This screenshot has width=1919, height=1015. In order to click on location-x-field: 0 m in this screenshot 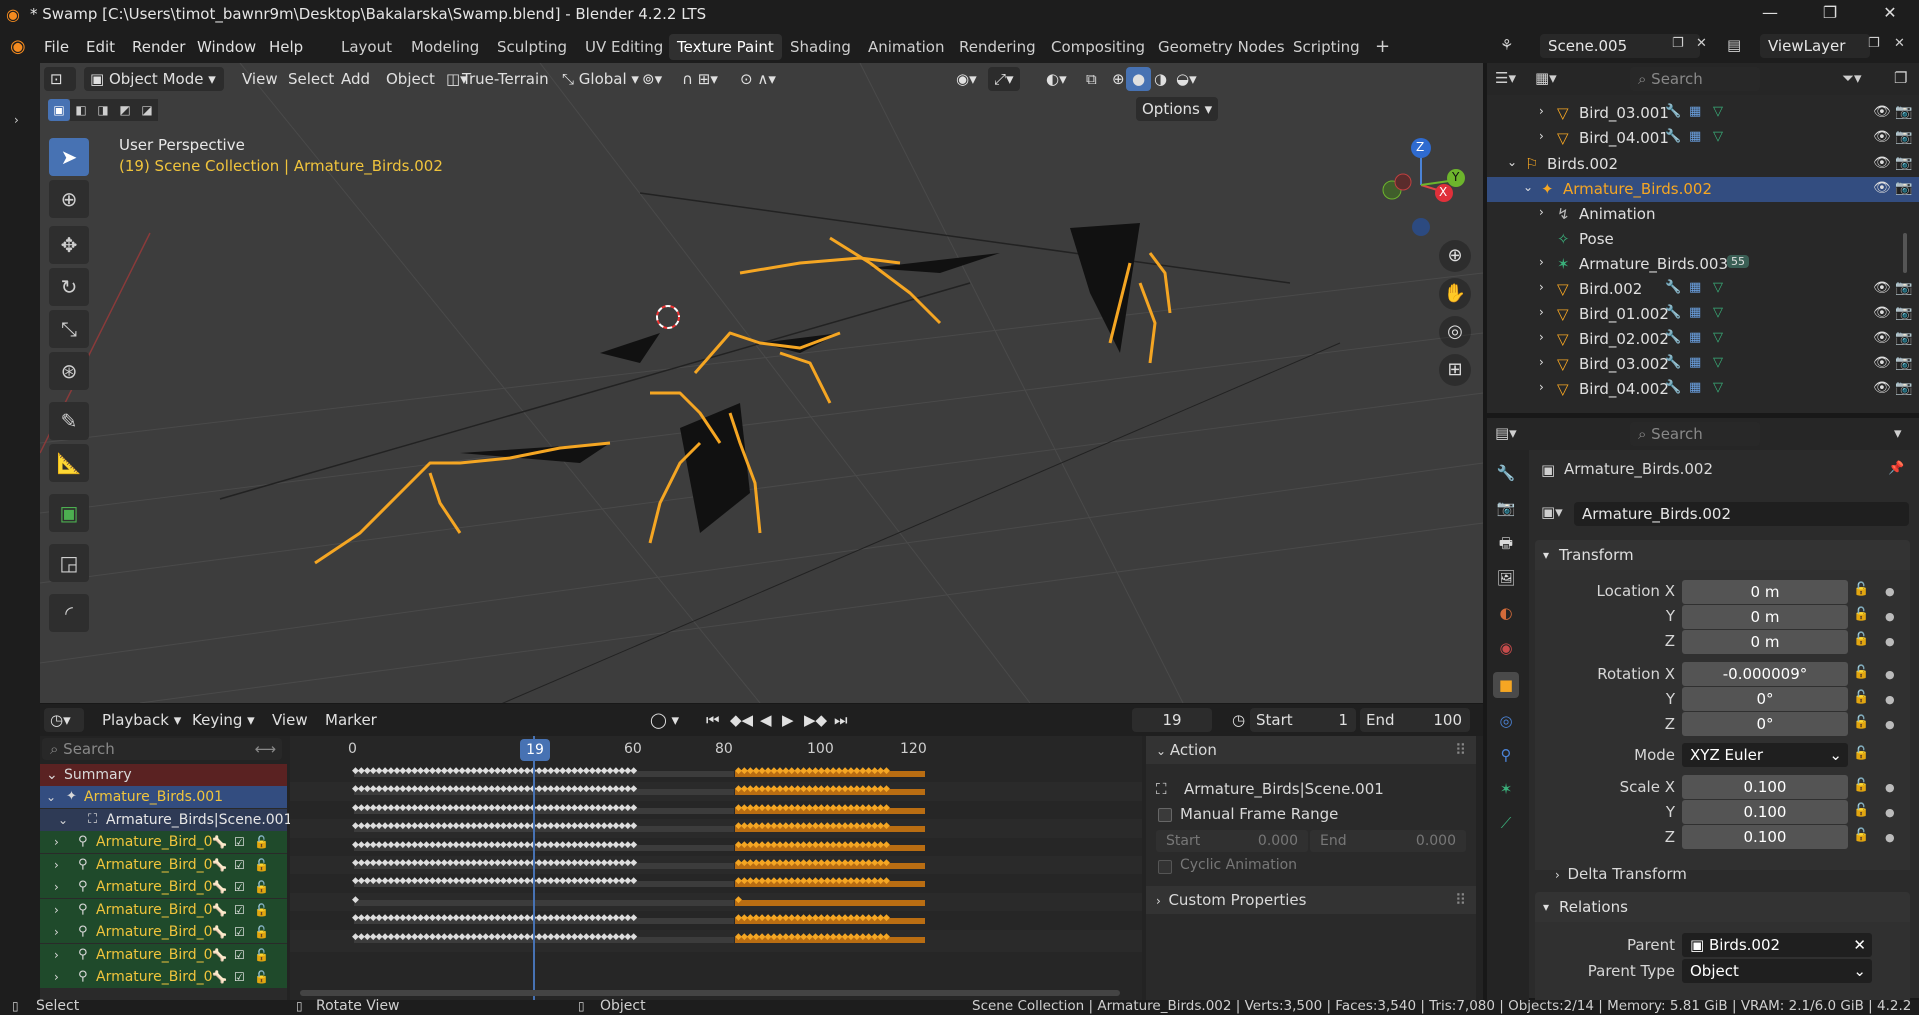, I will do `click(1765, 592)`.